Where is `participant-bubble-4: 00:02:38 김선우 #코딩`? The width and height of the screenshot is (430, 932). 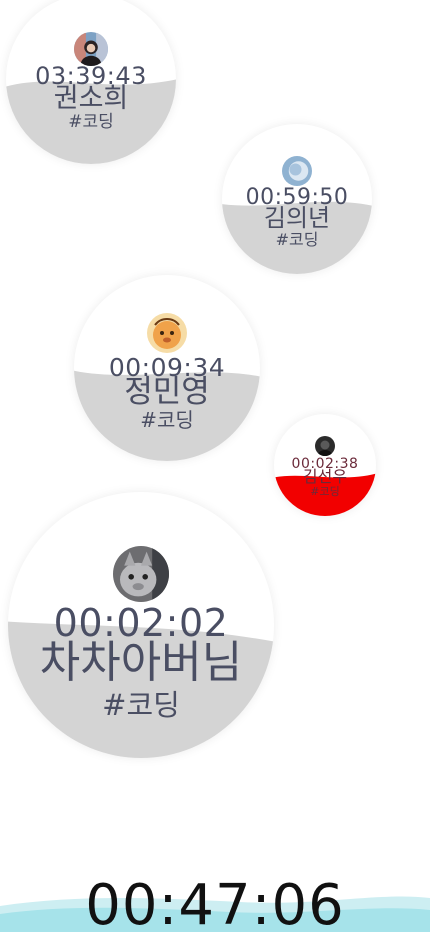
participant-bubble-4: 00:02:38 김선우 #코딩 is located at coordinates (325, 465).